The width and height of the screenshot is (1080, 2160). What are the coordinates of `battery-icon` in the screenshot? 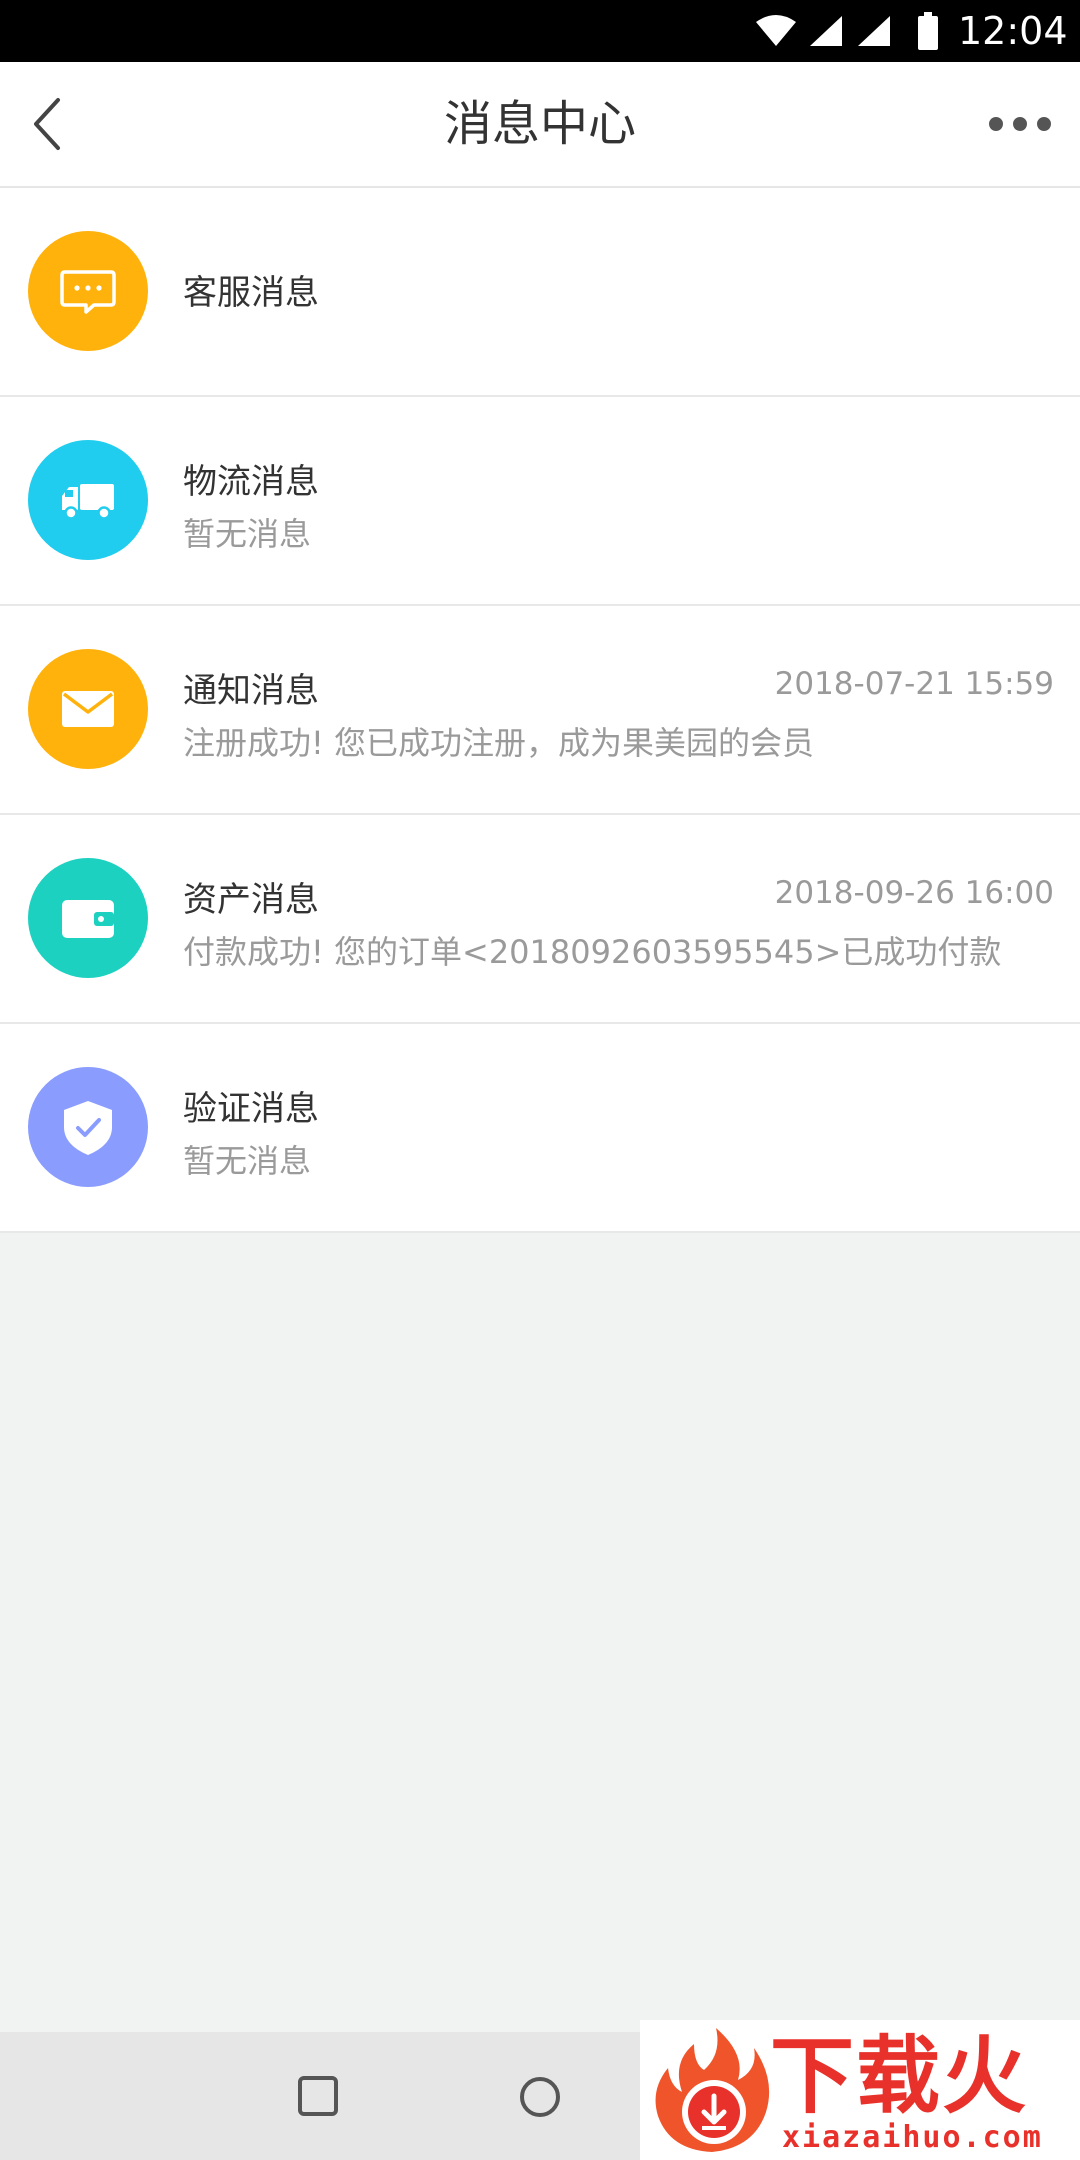 It's located at (928, 31).